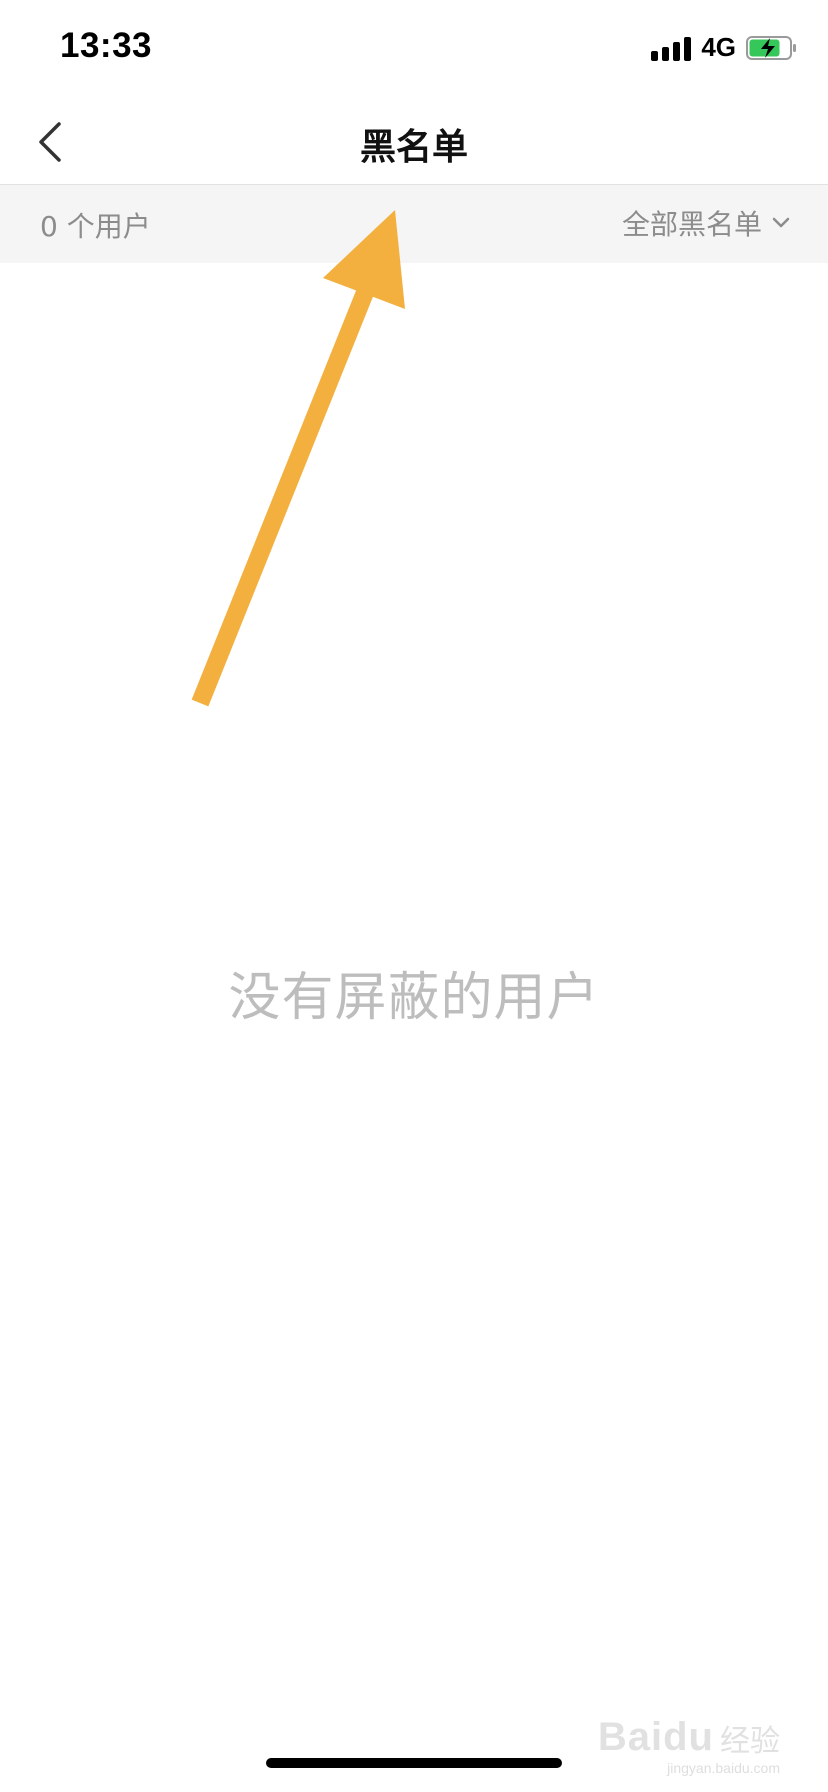 This screenshot has width=828, height=1792. Describe the element at coordinates (723, 1768) in the screenshot. I see `watermark-url: jingyan.baidu.com` at that location.